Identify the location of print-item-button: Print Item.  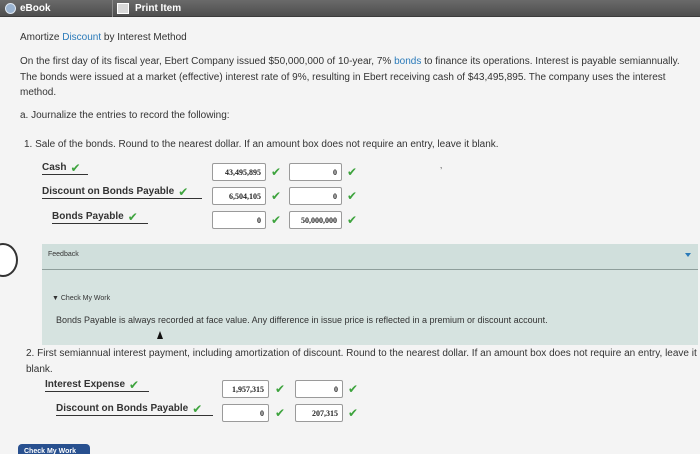
(162, 8).